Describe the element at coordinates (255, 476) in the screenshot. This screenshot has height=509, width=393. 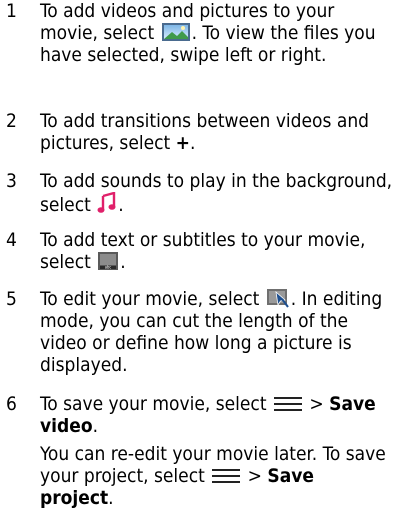
I see `note-text-mid: >` at that location.